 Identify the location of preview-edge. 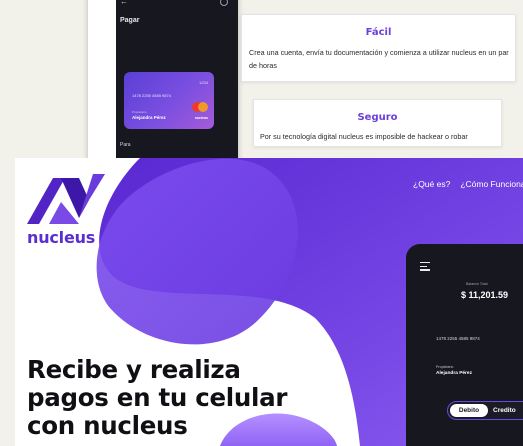
(102, 82).